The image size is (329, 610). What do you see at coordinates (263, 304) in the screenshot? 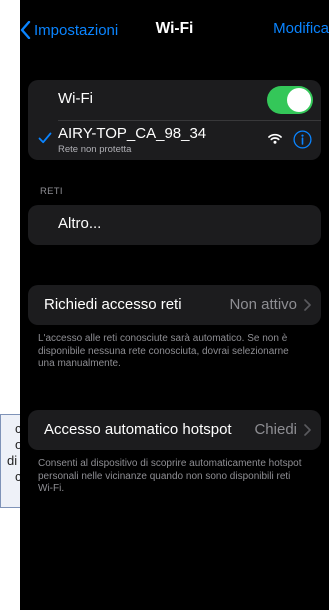
I see `ask-to-join-value: Non attivo` at bounding box center [263, 304].